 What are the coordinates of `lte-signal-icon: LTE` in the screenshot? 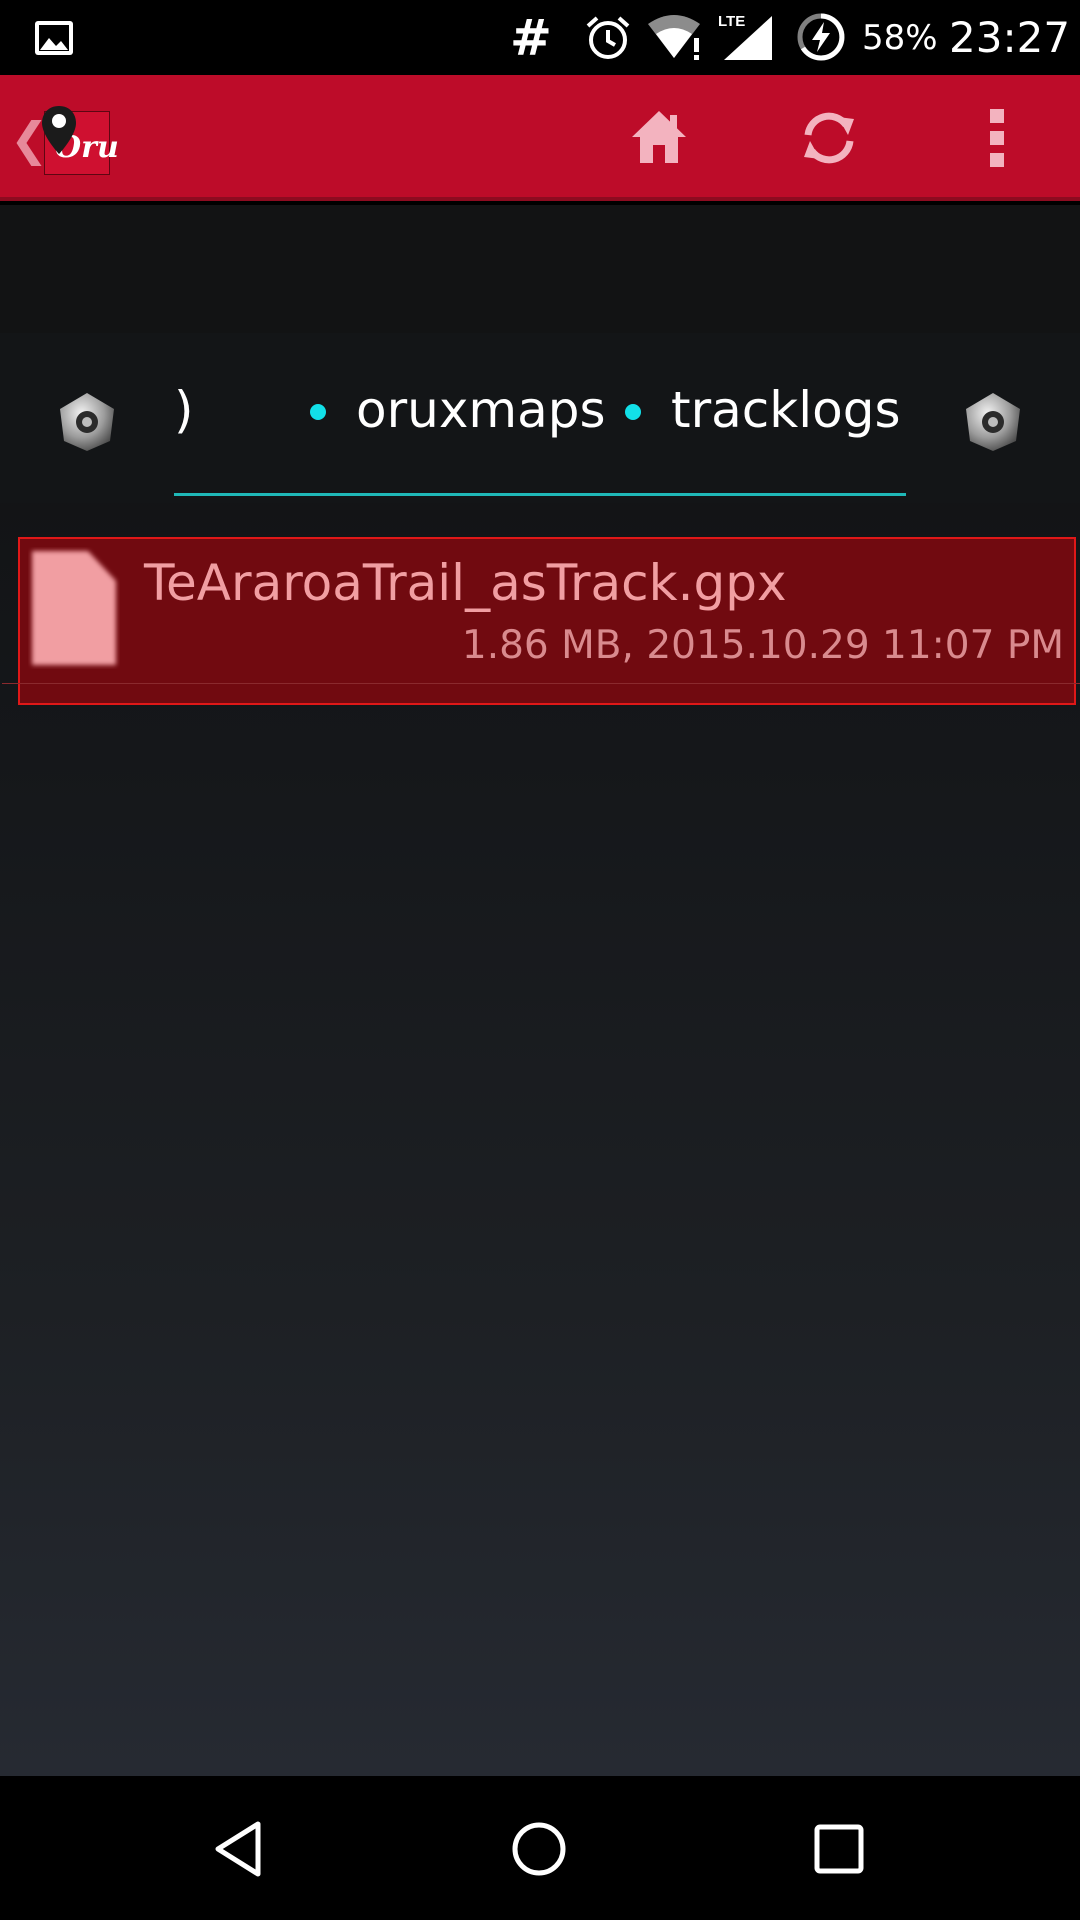 It's located at (745, 36).